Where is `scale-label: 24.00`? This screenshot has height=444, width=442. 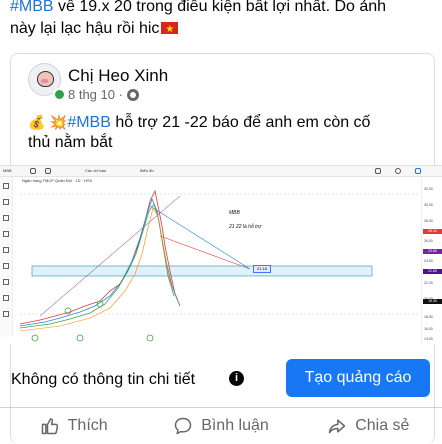 scale-label: 24.00 is located at coordinates (428, 261).